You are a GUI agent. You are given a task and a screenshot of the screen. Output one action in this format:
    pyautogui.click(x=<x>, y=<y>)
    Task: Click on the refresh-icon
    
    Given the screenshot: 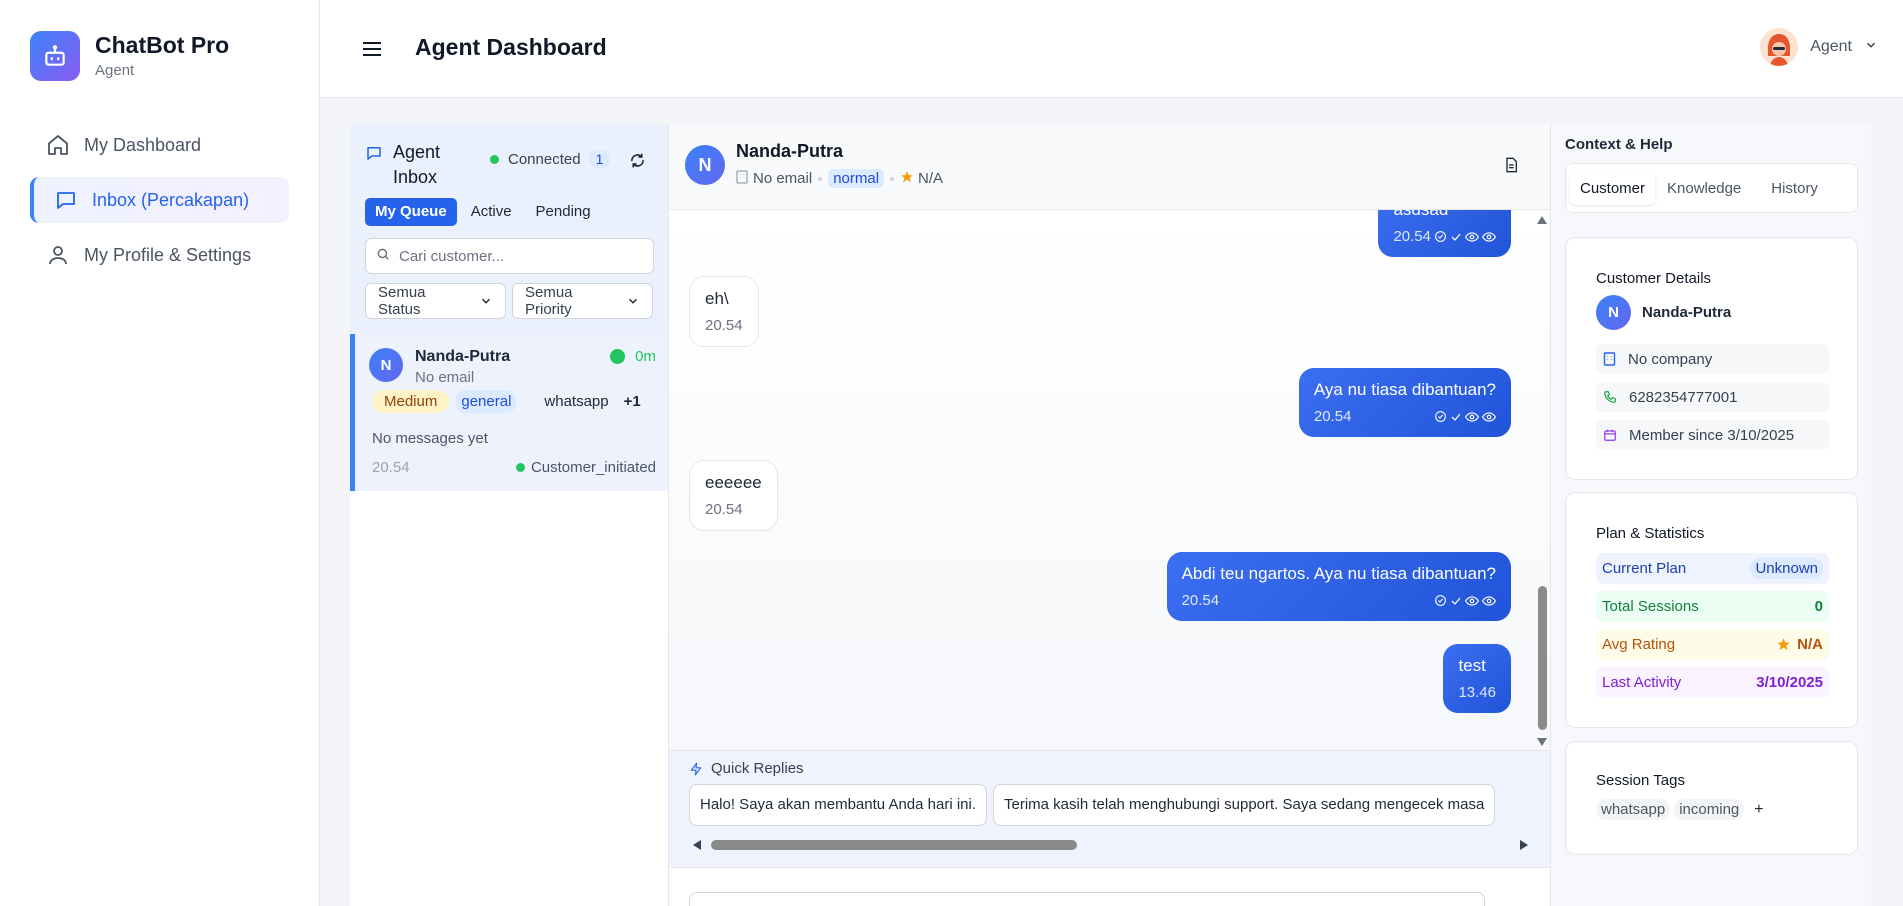 What is the action you would take?
    pyautogui.click(x=637, y=163)
    